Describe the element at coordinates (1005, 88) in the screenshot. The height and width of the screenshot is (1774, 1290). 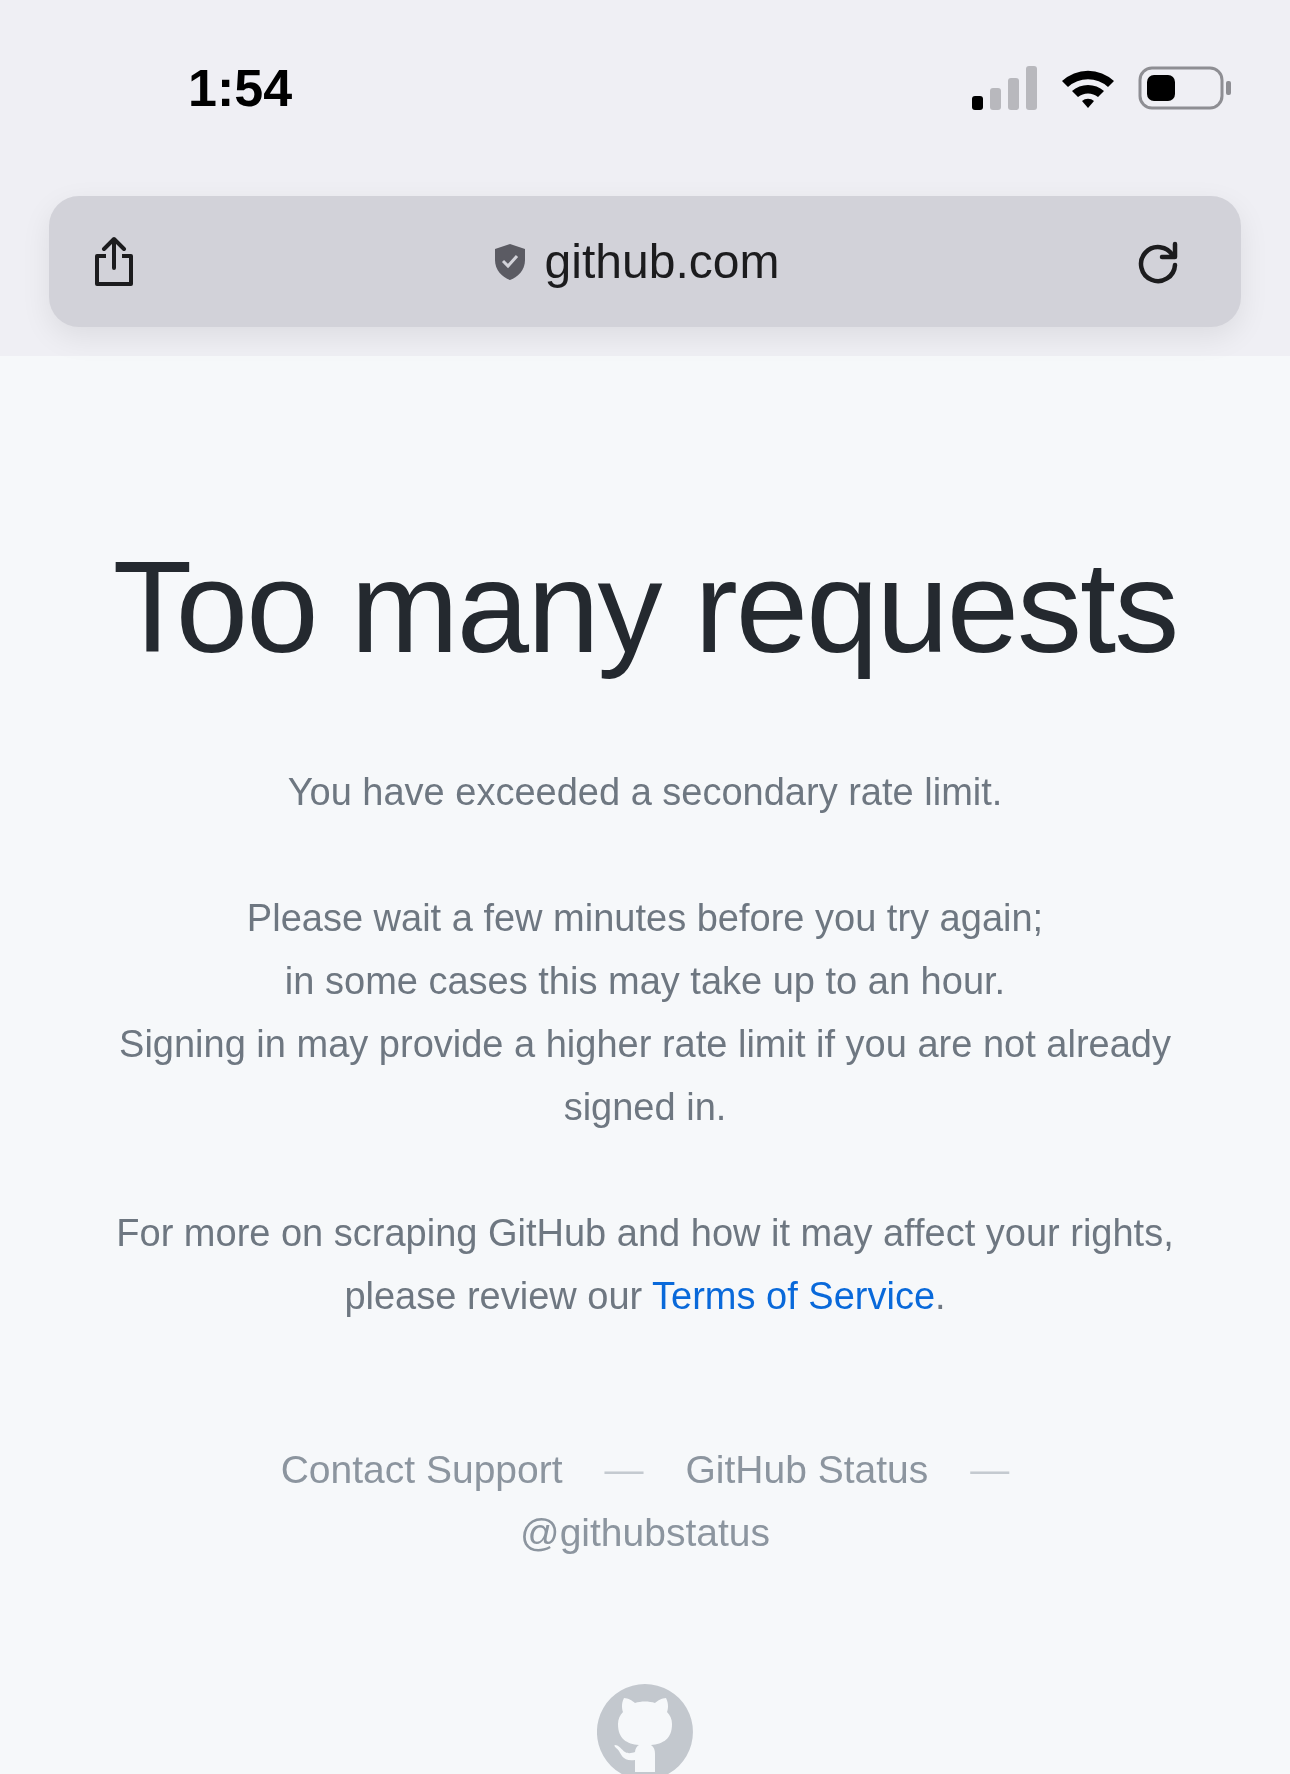
I see `signal-icon` at that location.